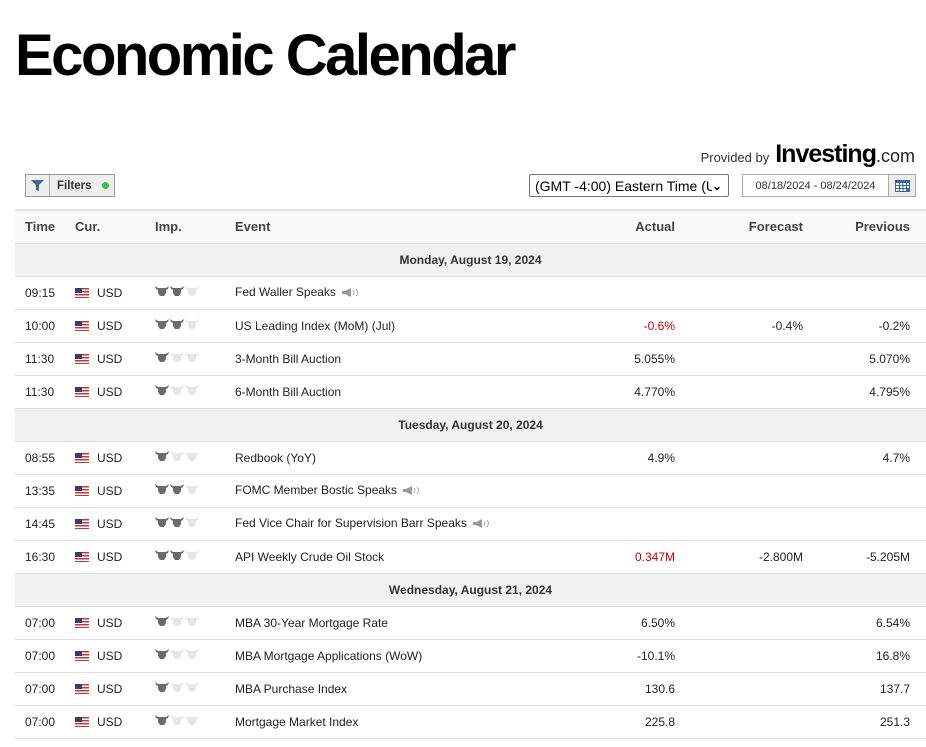 This screenshot has width=926, height=747. I want to click on event-name: MBA Mortgage Applications (WoW), so click(405, 656).